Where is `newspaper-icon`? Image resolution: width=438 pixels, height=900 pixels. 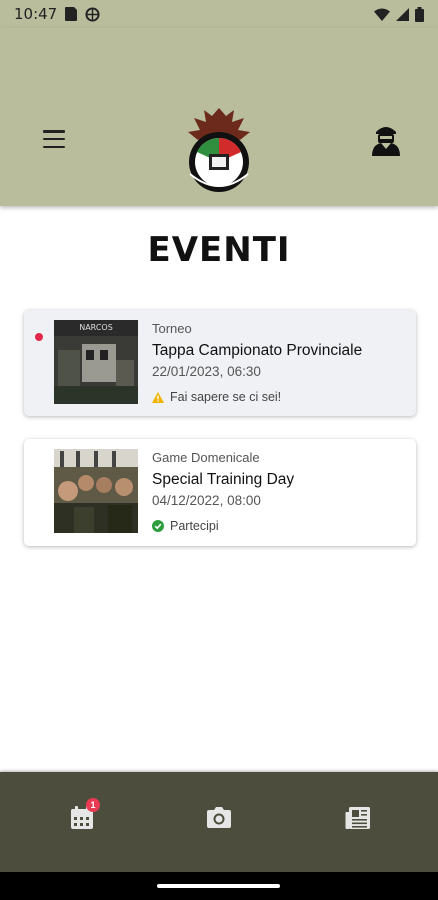 newspaper-icon is located at coordinates (357, 818).